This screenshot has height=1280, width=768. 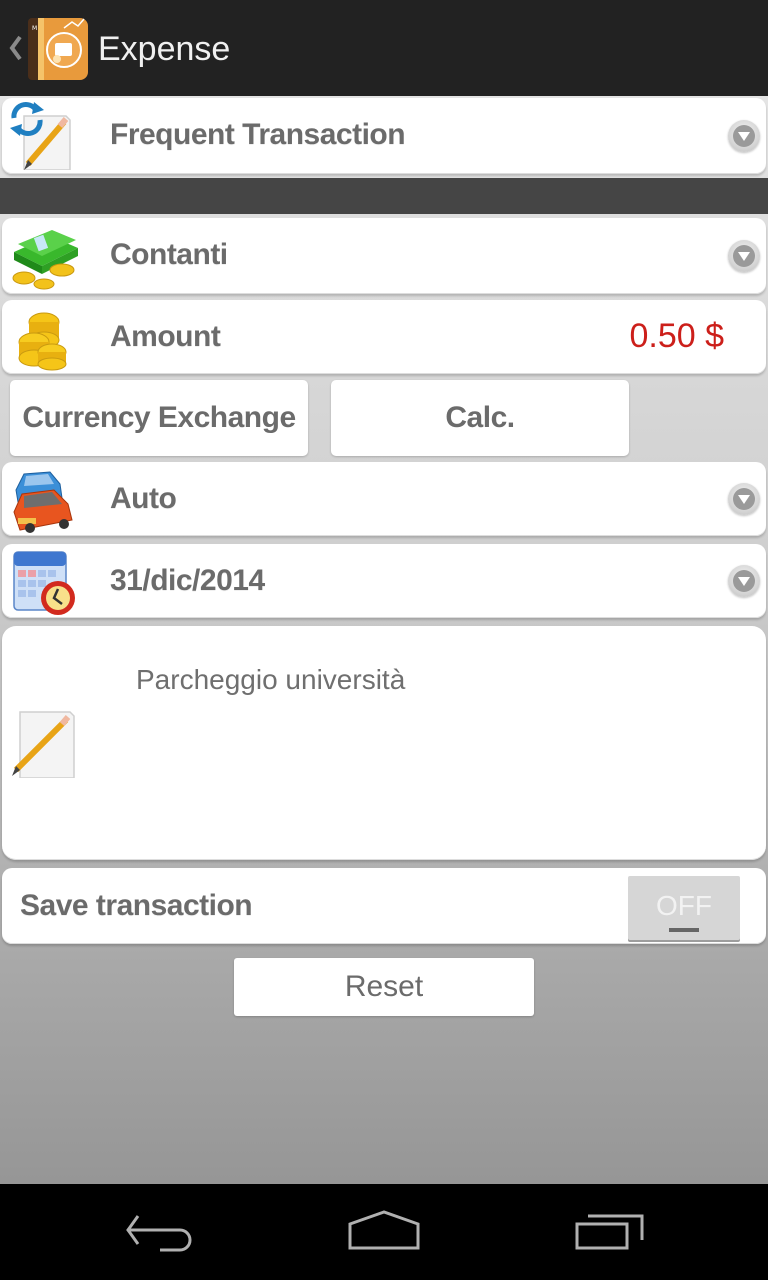 I want to click on save-transaction-label: Save transaction, so click(x=136, y=905).